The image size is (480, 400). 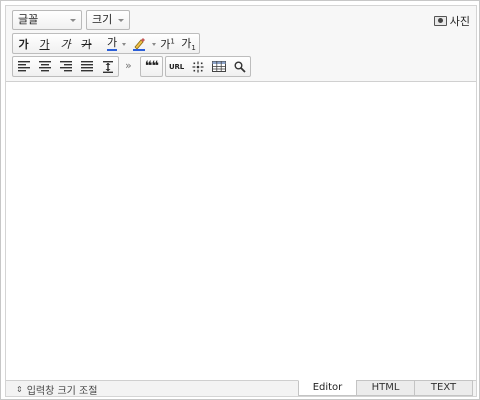 I want to click on italic-icon: 가, so click(x=65, y=44).